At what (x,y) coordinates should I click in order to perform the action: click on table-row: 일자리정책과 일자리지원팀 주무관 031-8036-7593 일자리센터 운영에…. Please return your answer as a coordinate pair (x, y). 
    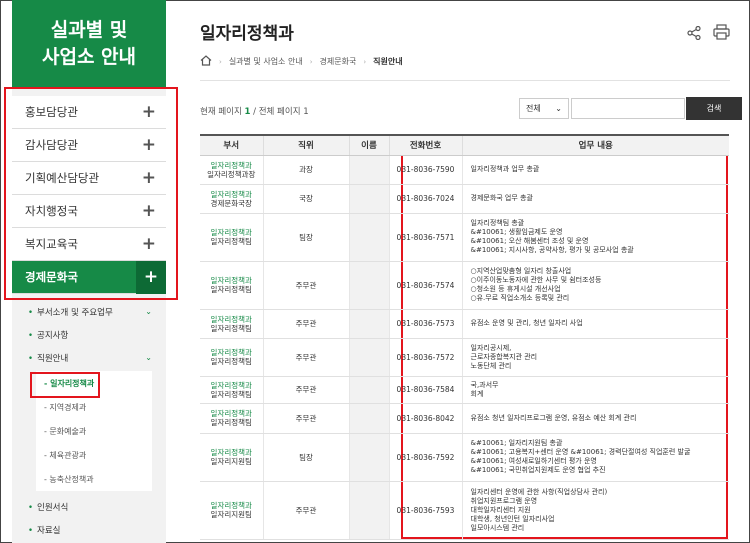
    Looking at the image, I should click on (464, 510).